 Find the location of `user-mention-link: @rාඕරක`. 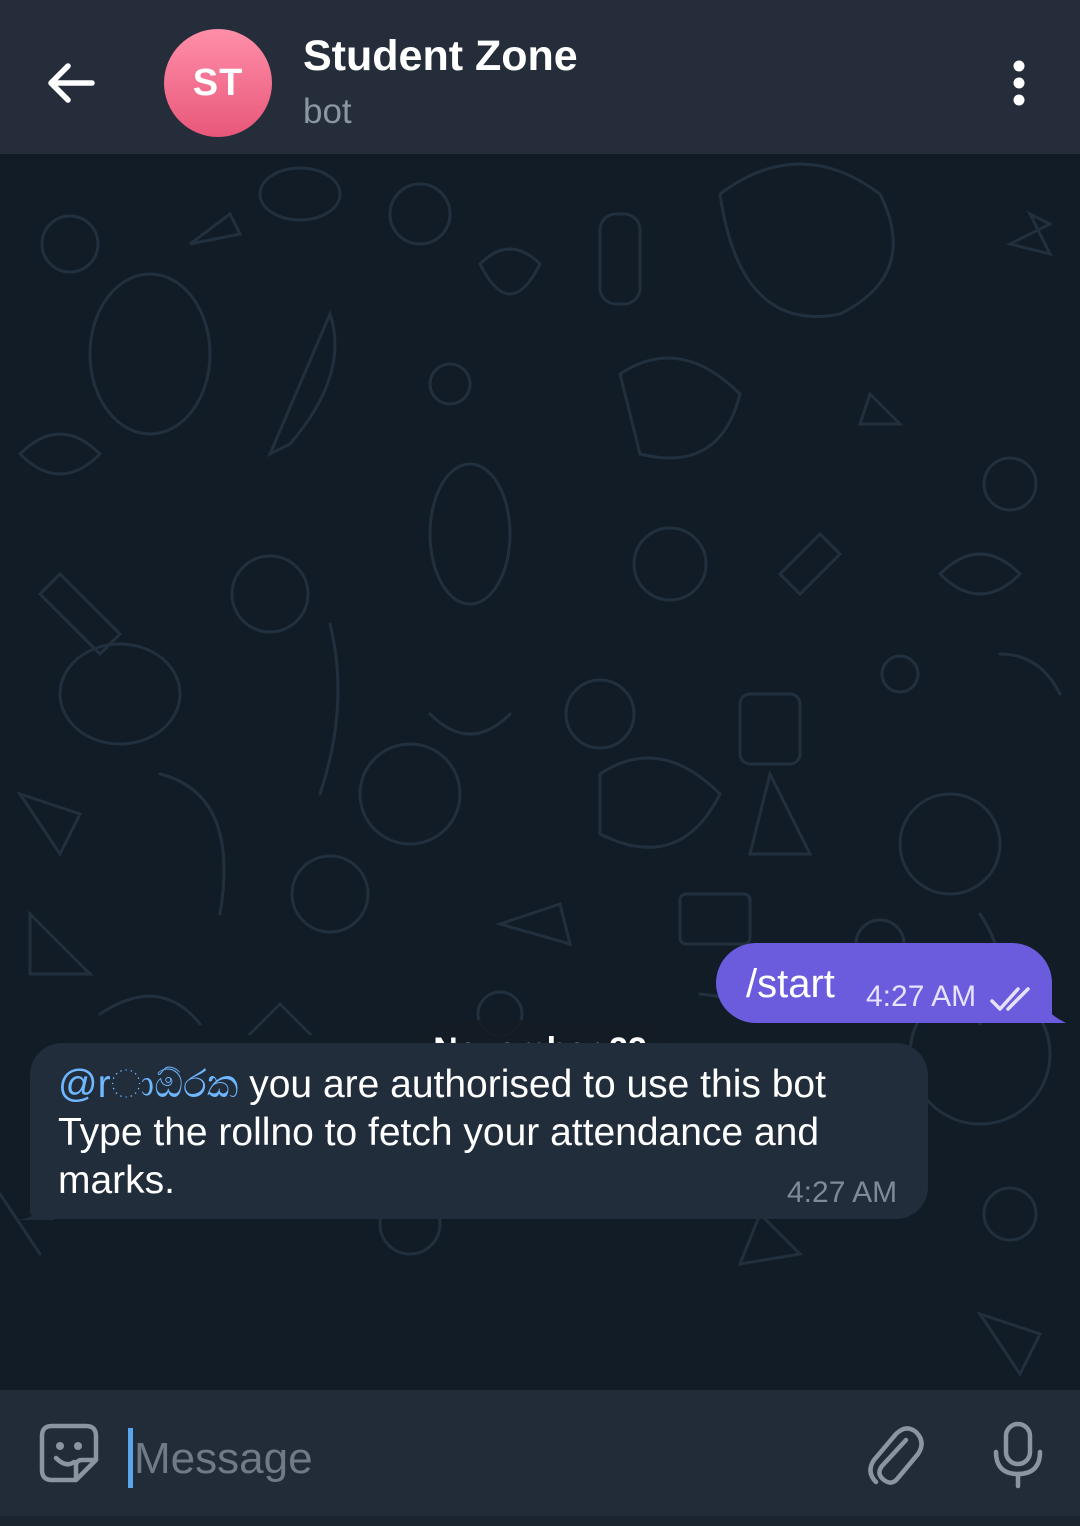

user-mention-link: @rාඕරක is located at coordinates (148, 1084).